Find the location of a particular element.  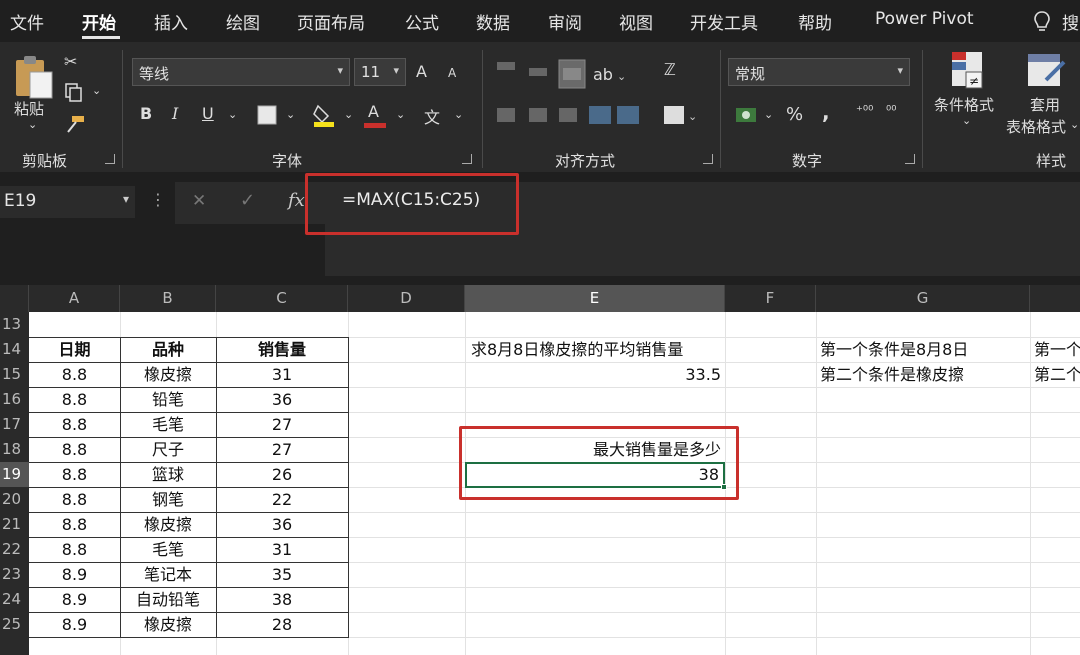

column-header-d: D is located at coordinates (406, 298).